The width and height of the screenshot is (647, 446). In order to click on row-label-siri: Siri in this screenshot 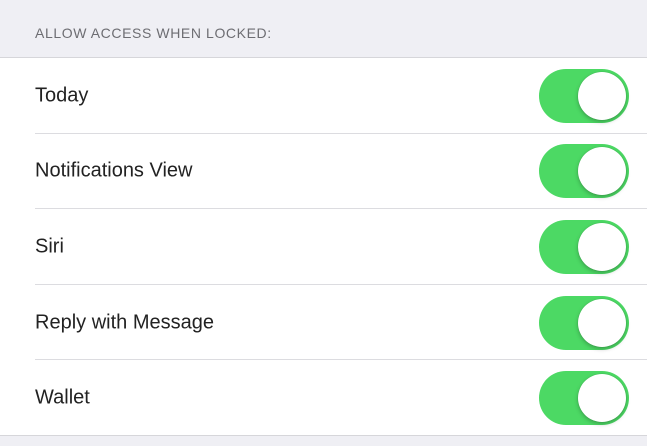, I will do `click(49, 246)`.